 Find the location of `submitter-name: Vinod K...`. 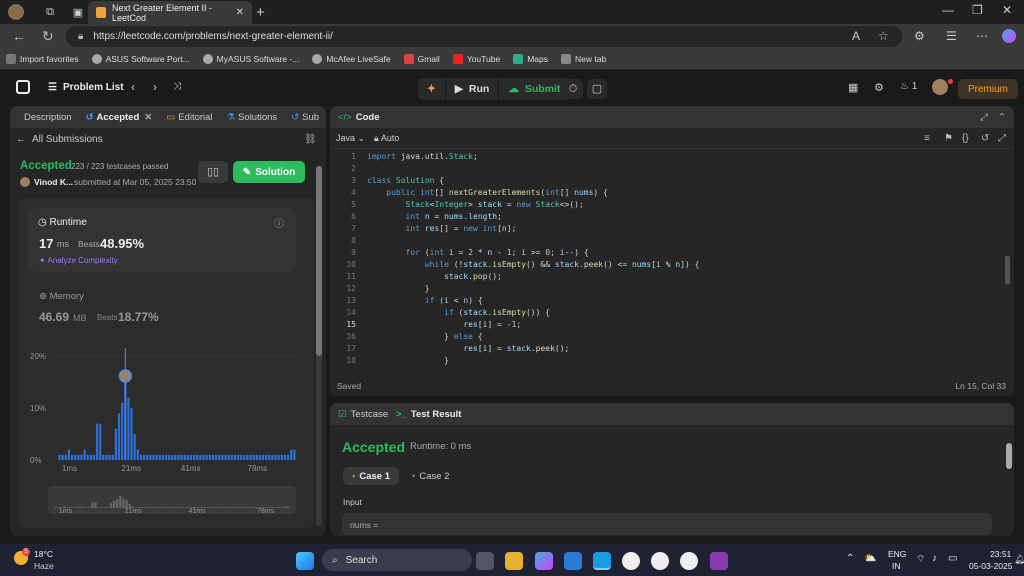

submitter-name: Vinod K... is located at coordinates (53, 182).